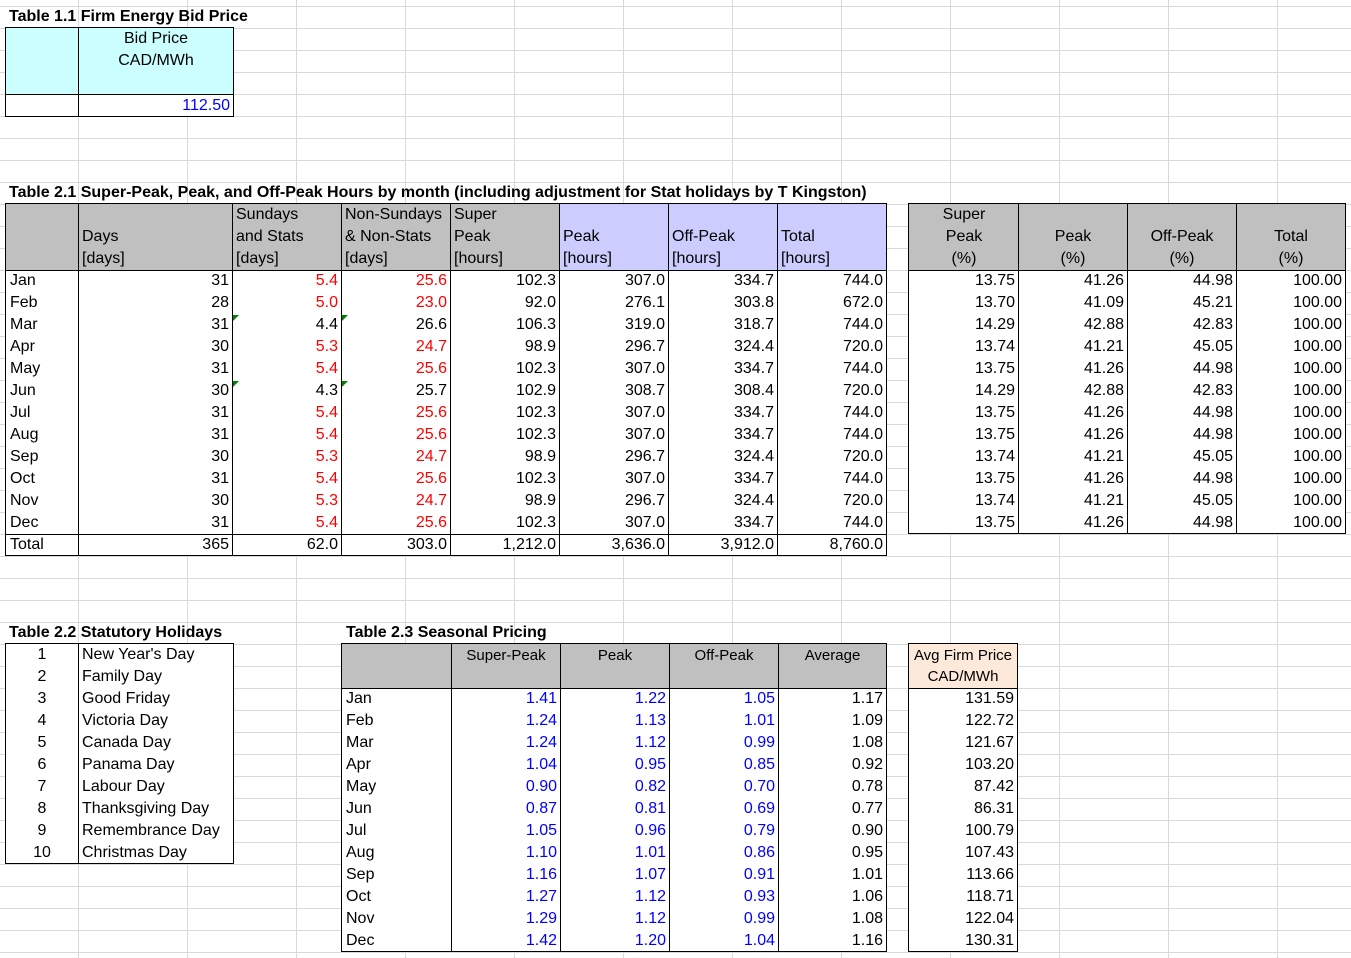 The height and width of the screenshot is (958, 1351). Describe the element at coordinates (42, 787) in the screenshot. I see `holiday-number: 7` at that location.